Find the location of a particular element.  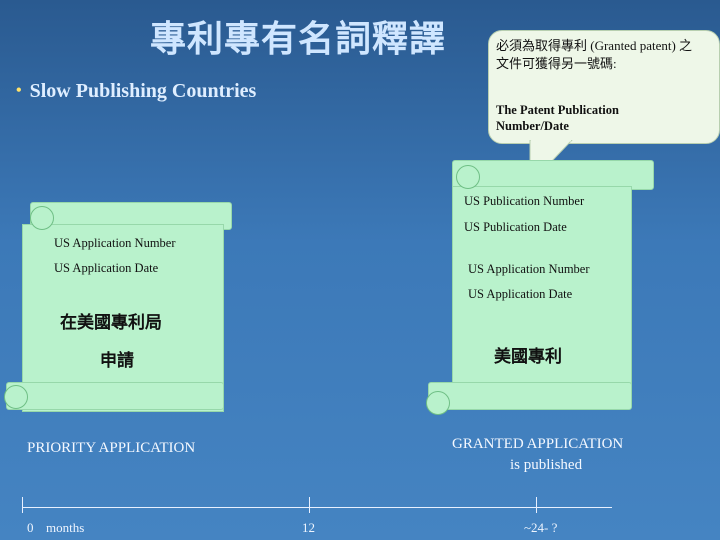

granted-label: GRANTED APPLICATION is located at coordinates (538, 444).